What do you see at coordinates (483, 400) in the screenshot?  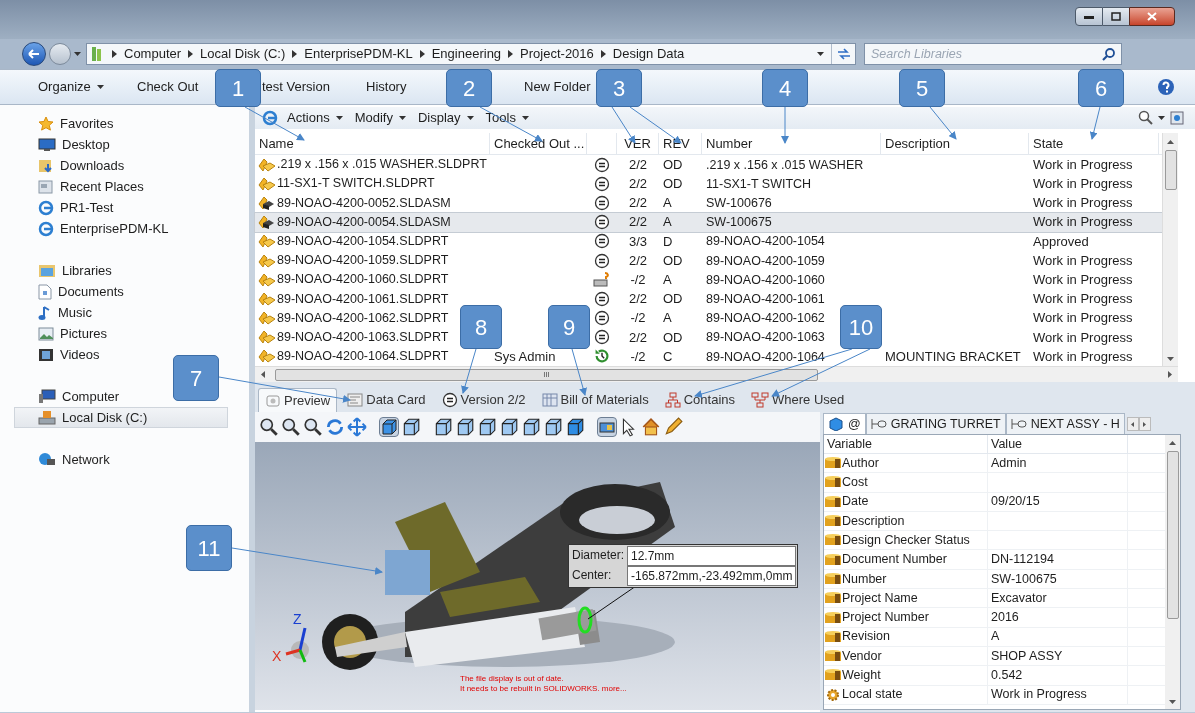 I see `view-tab: Version 2/2` at bounding box center [483, 400].